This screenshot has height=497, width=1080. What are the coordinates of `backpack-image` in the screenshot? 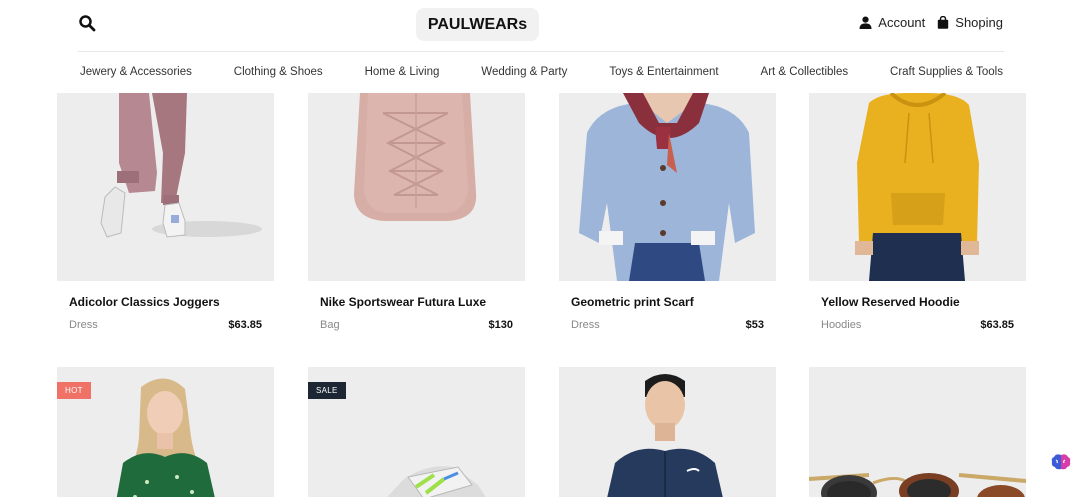 It's located at (416, 187).